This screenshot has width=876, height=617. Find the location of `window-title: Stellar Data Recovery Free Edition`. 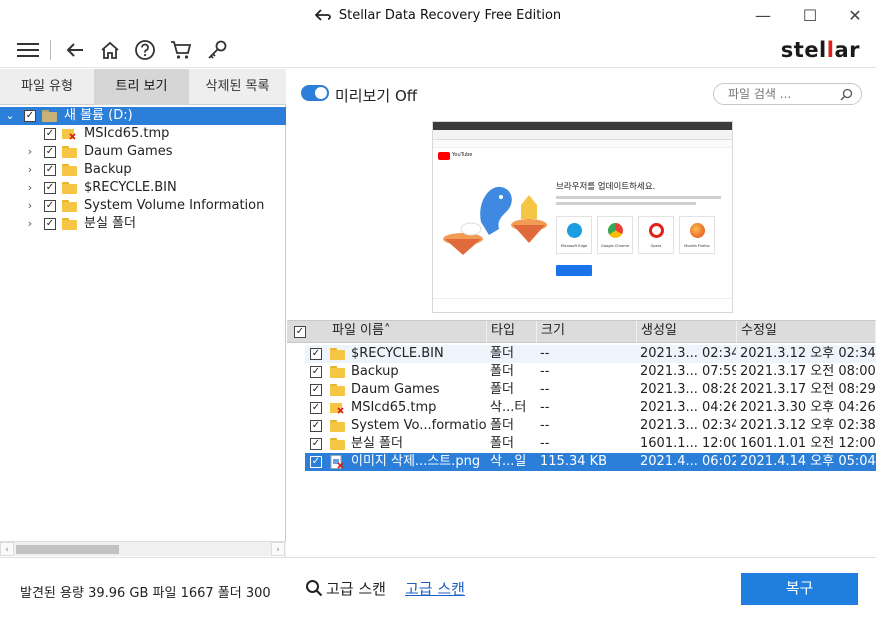

window-title: Stellar Data Recovery Free Edition is located at coordinates (450, 15).